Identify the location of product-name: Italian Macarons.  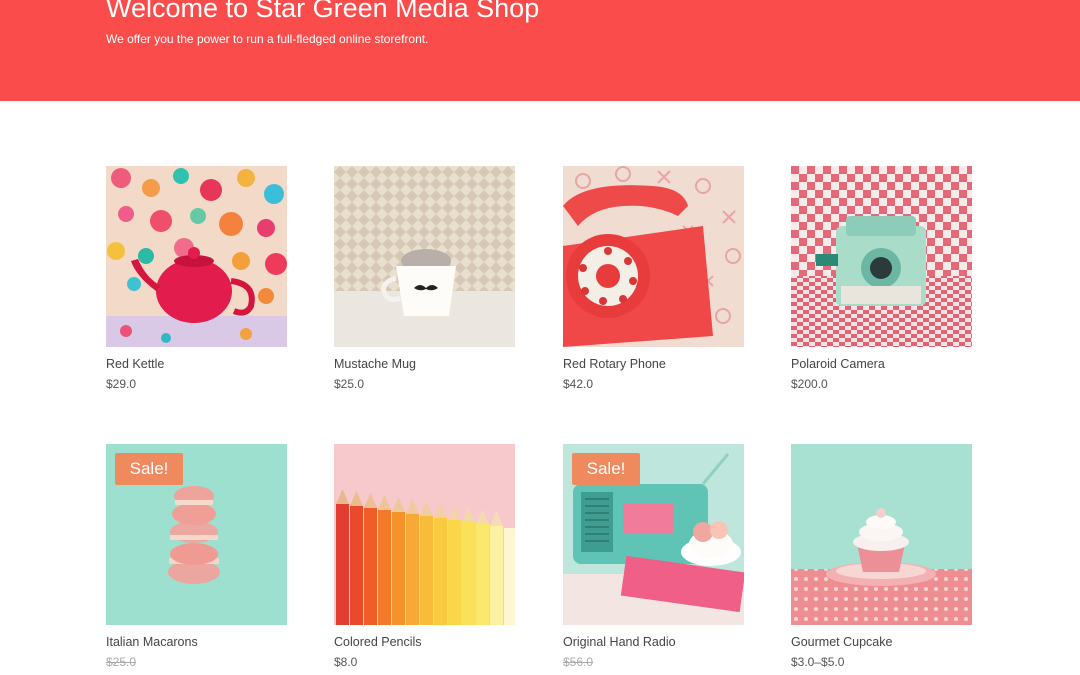
(152, 642).